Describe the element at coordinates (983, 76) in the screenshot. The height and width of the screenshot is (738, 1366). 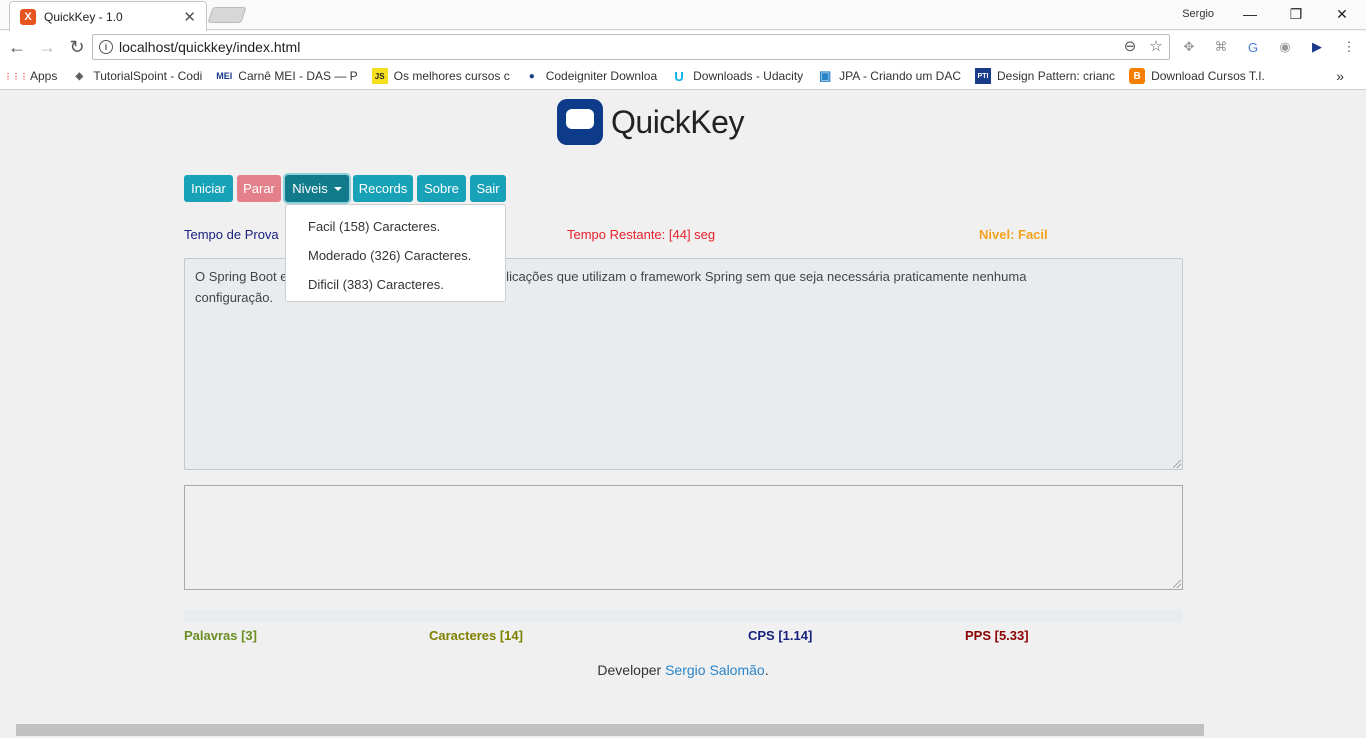
I see `pti-icon: PTI` at that location.